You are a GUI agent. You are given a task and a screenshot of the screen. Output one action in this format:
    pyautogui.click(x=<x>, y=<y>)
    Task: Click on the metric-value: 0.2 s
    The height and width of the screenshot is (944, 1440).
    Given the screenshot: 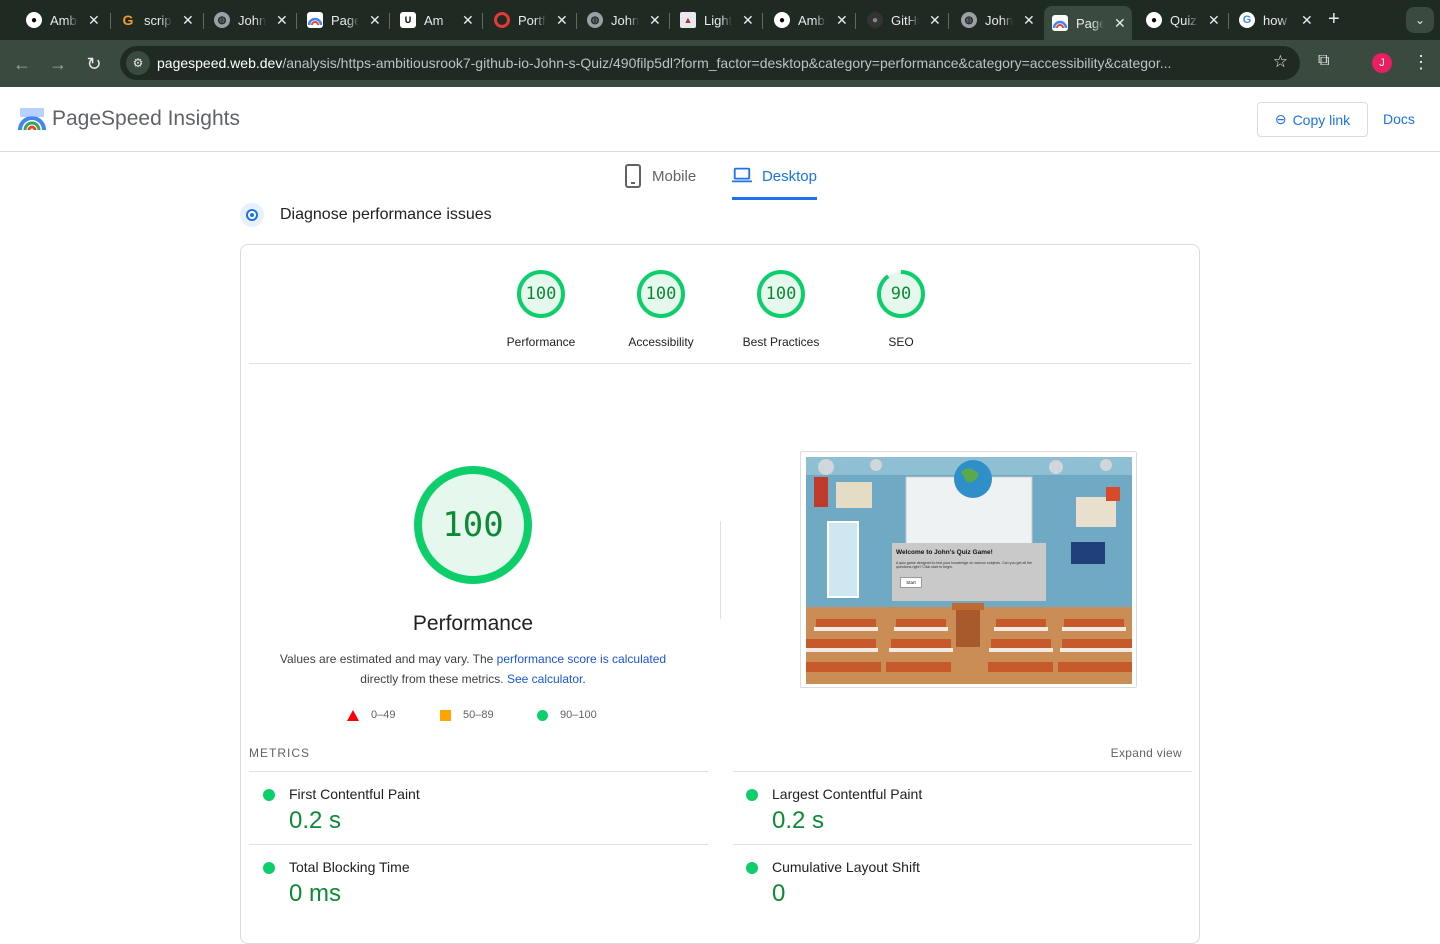 What is the action you would take?
    pyautogui.click(x=798, y=820)
    